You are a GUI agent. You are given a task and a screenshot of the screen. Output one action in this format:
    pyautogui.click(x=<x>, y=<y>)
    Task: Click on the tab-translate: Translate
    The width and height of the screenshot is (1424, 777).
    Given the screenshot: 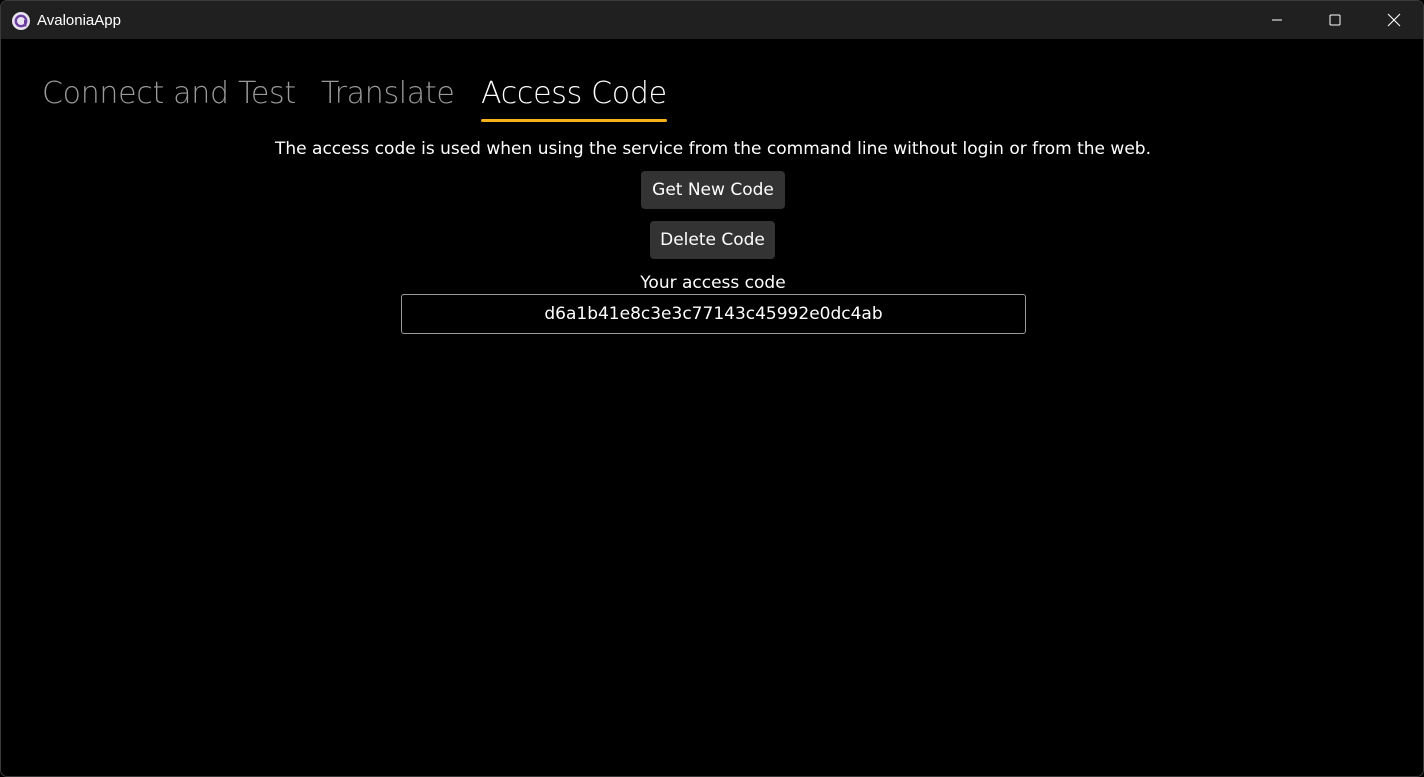 What is the action you would take?
    pyautogui.click(x=388, y=94)
    